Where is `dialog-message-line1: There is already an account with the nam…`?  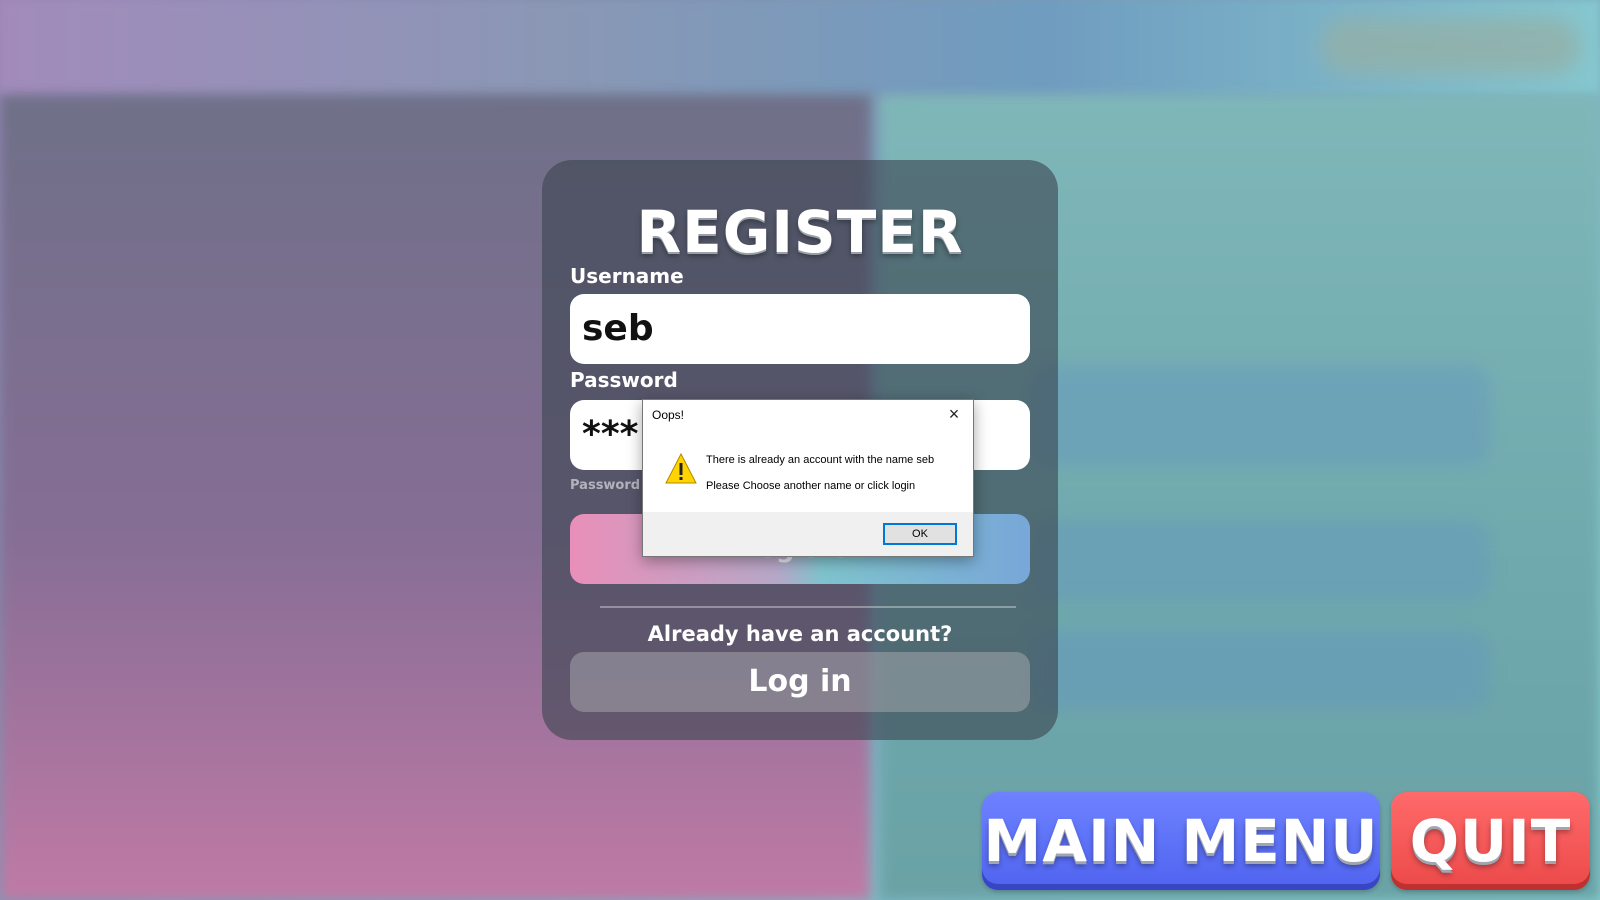 dialog-message-line1: There is already an account with the nam… is located at coordinates (820, 460).